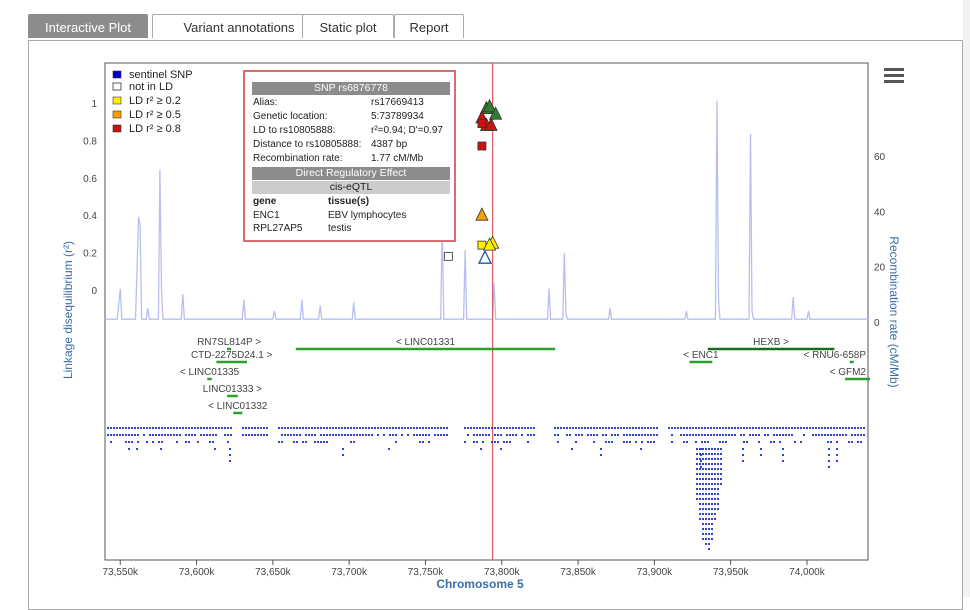  Describe the element at coordinates (238, 406) in the screenshot. I see `gene-label: < LINC01332` at that location.